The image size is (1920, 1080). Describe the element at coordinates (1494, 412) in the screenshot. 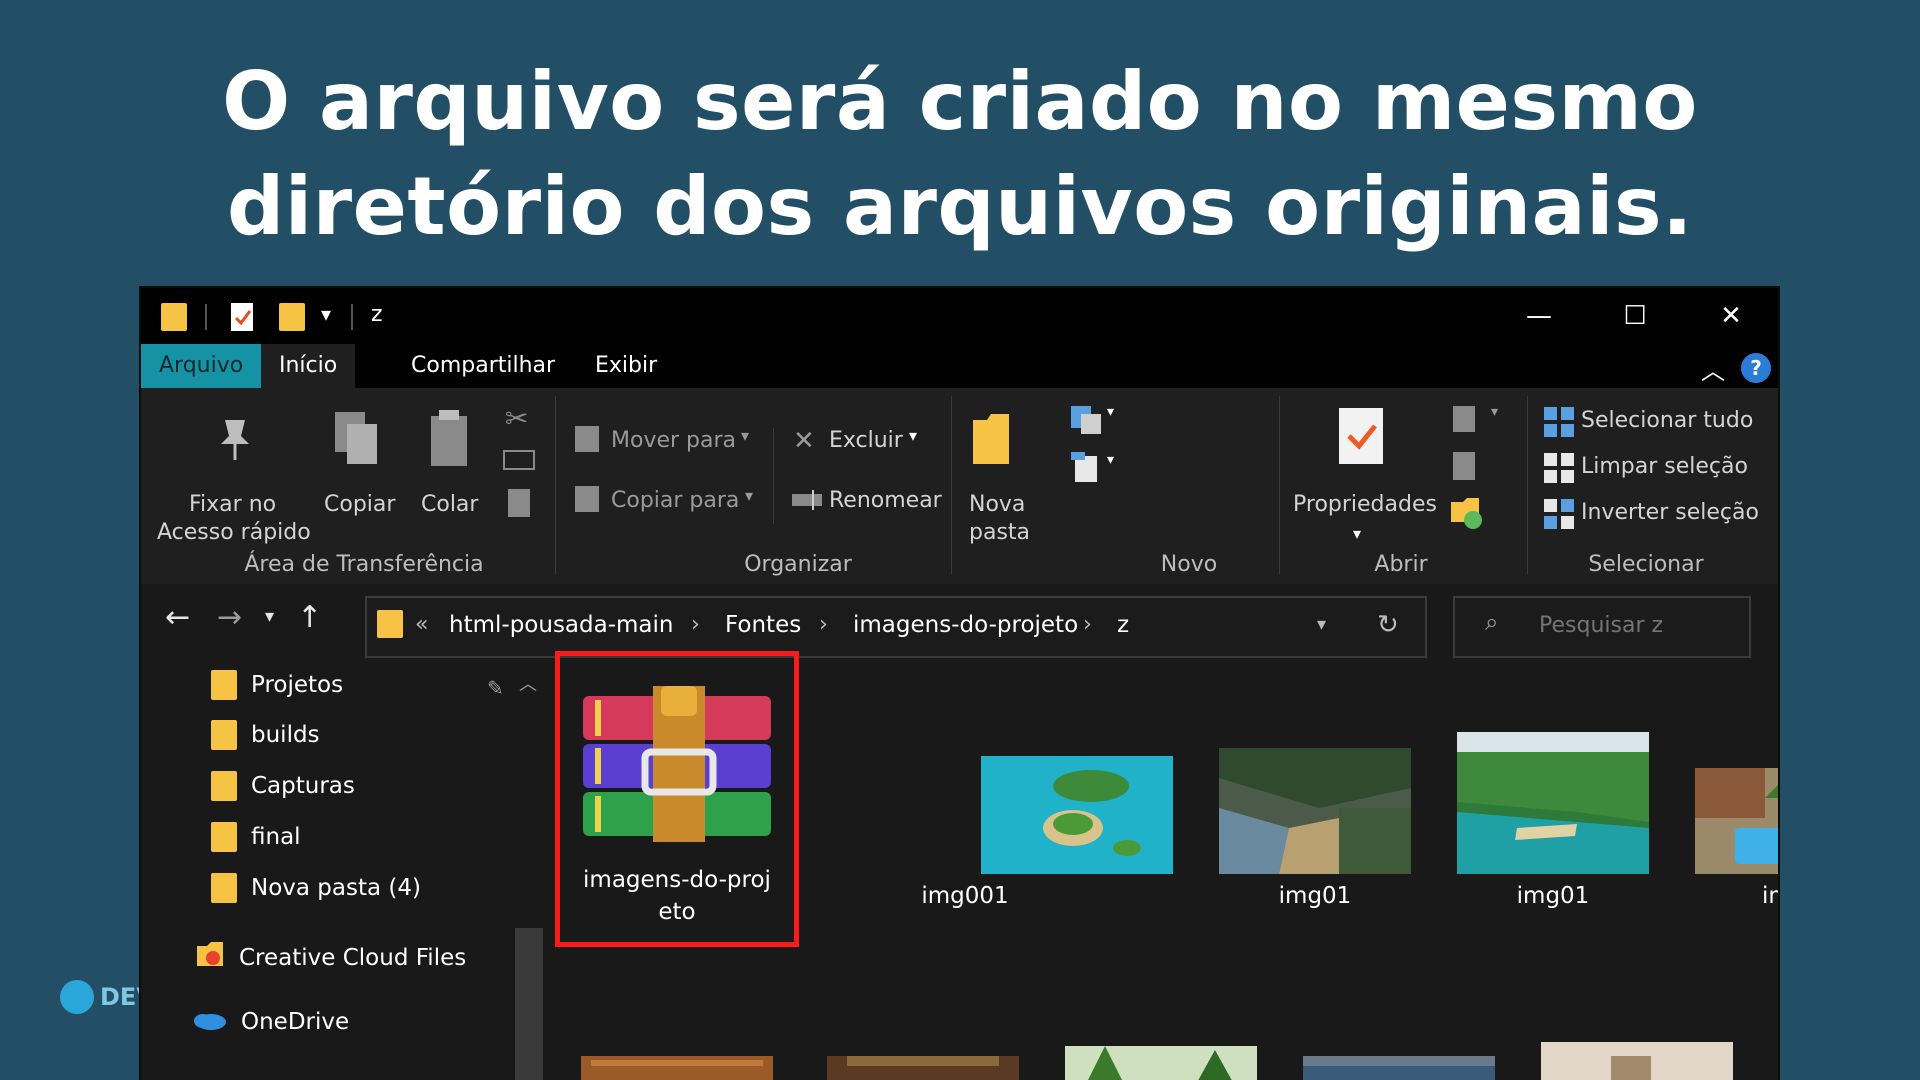

I see `open-dropdown-icon: ▾` at that location.